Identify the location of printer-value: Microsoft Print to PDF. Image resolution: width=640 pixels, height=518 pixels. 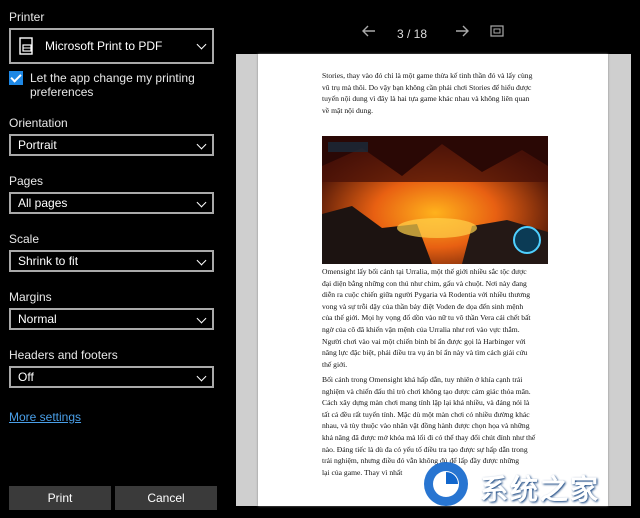
(104, 46).